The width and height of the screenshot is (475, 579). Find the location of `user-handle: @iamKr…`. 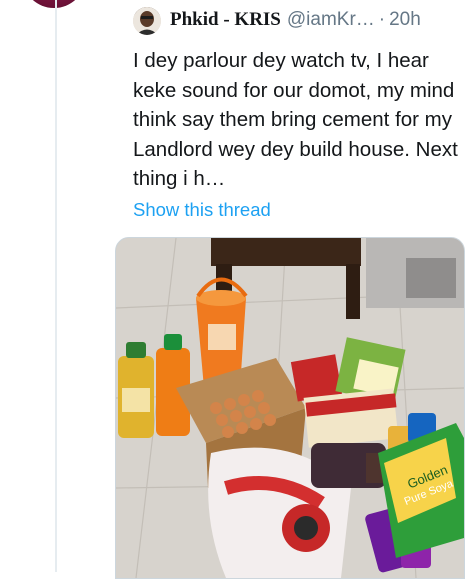

user-handle: @iamKr… is located at coordinates (331, 20).